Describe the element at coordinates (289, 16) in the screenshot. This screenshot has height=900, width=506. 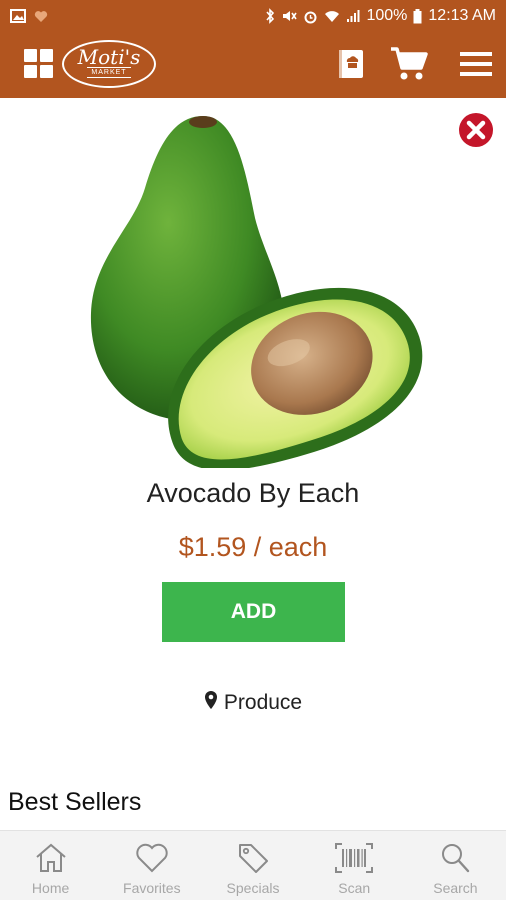
I see `mute-icon` at that location.